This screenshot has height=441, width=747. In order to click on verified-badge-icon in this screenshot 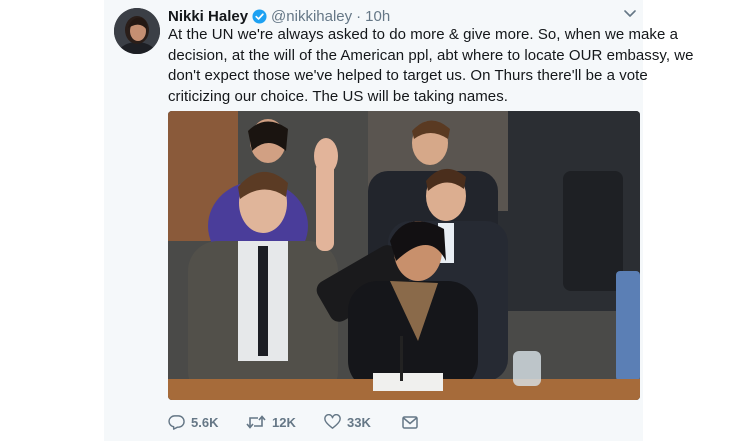, I will do `click(259, 16)`.